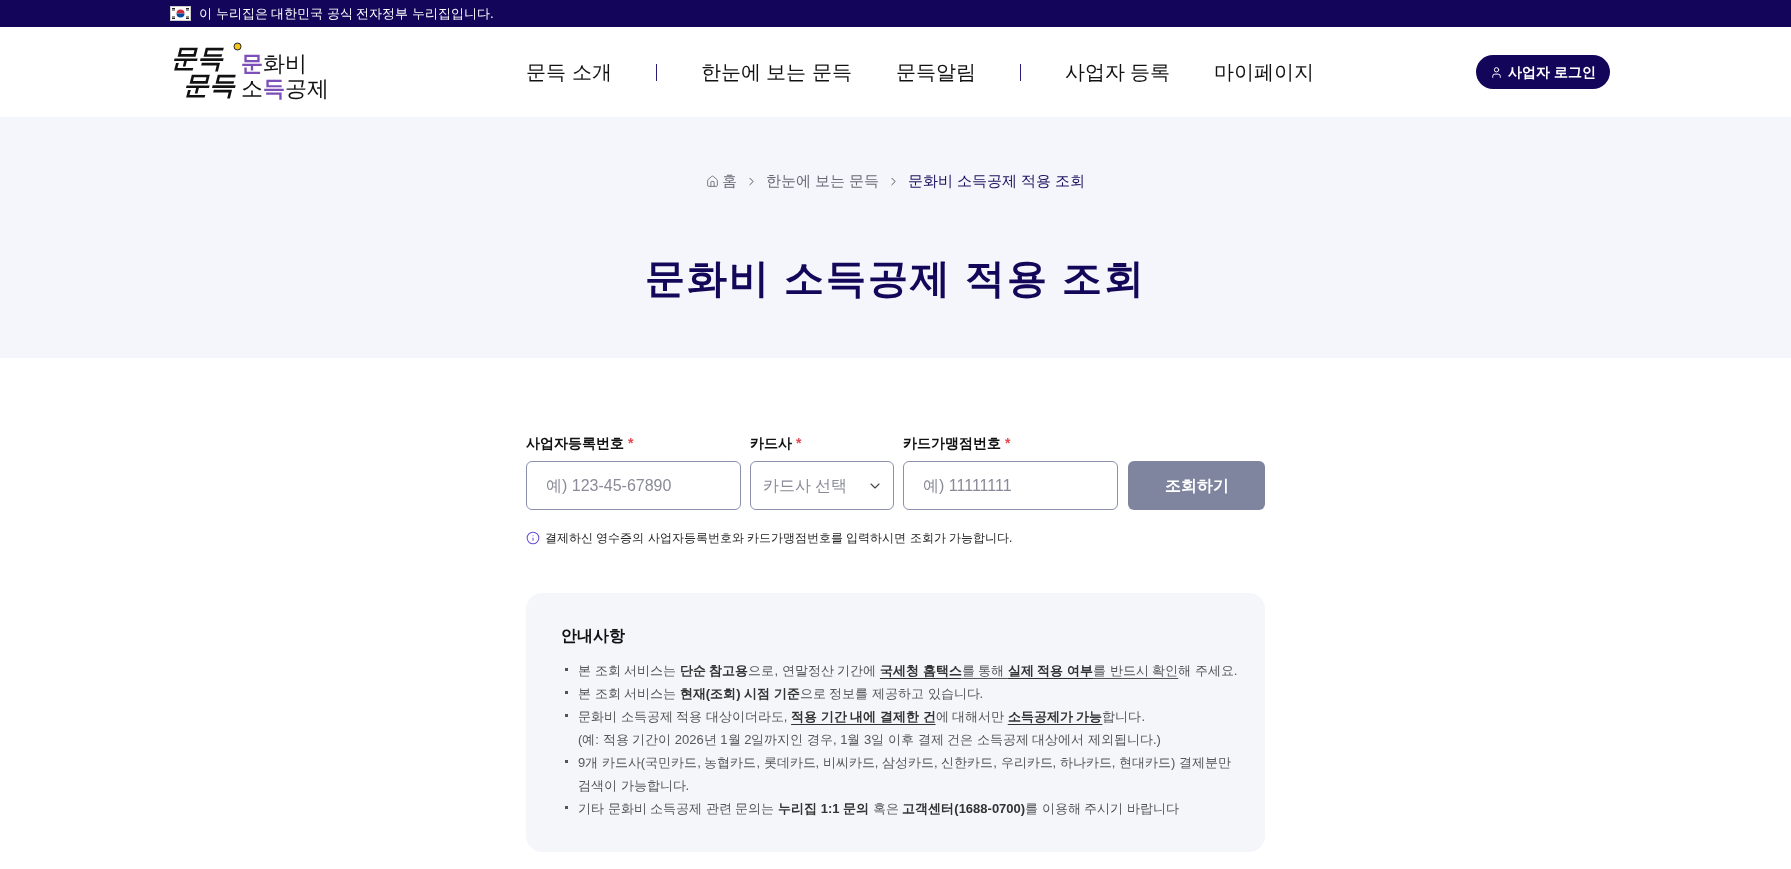  Describe the element at coordinates (822, 485) in the screenshot. I see `select-dropdown: 카드사 선택` at that location.